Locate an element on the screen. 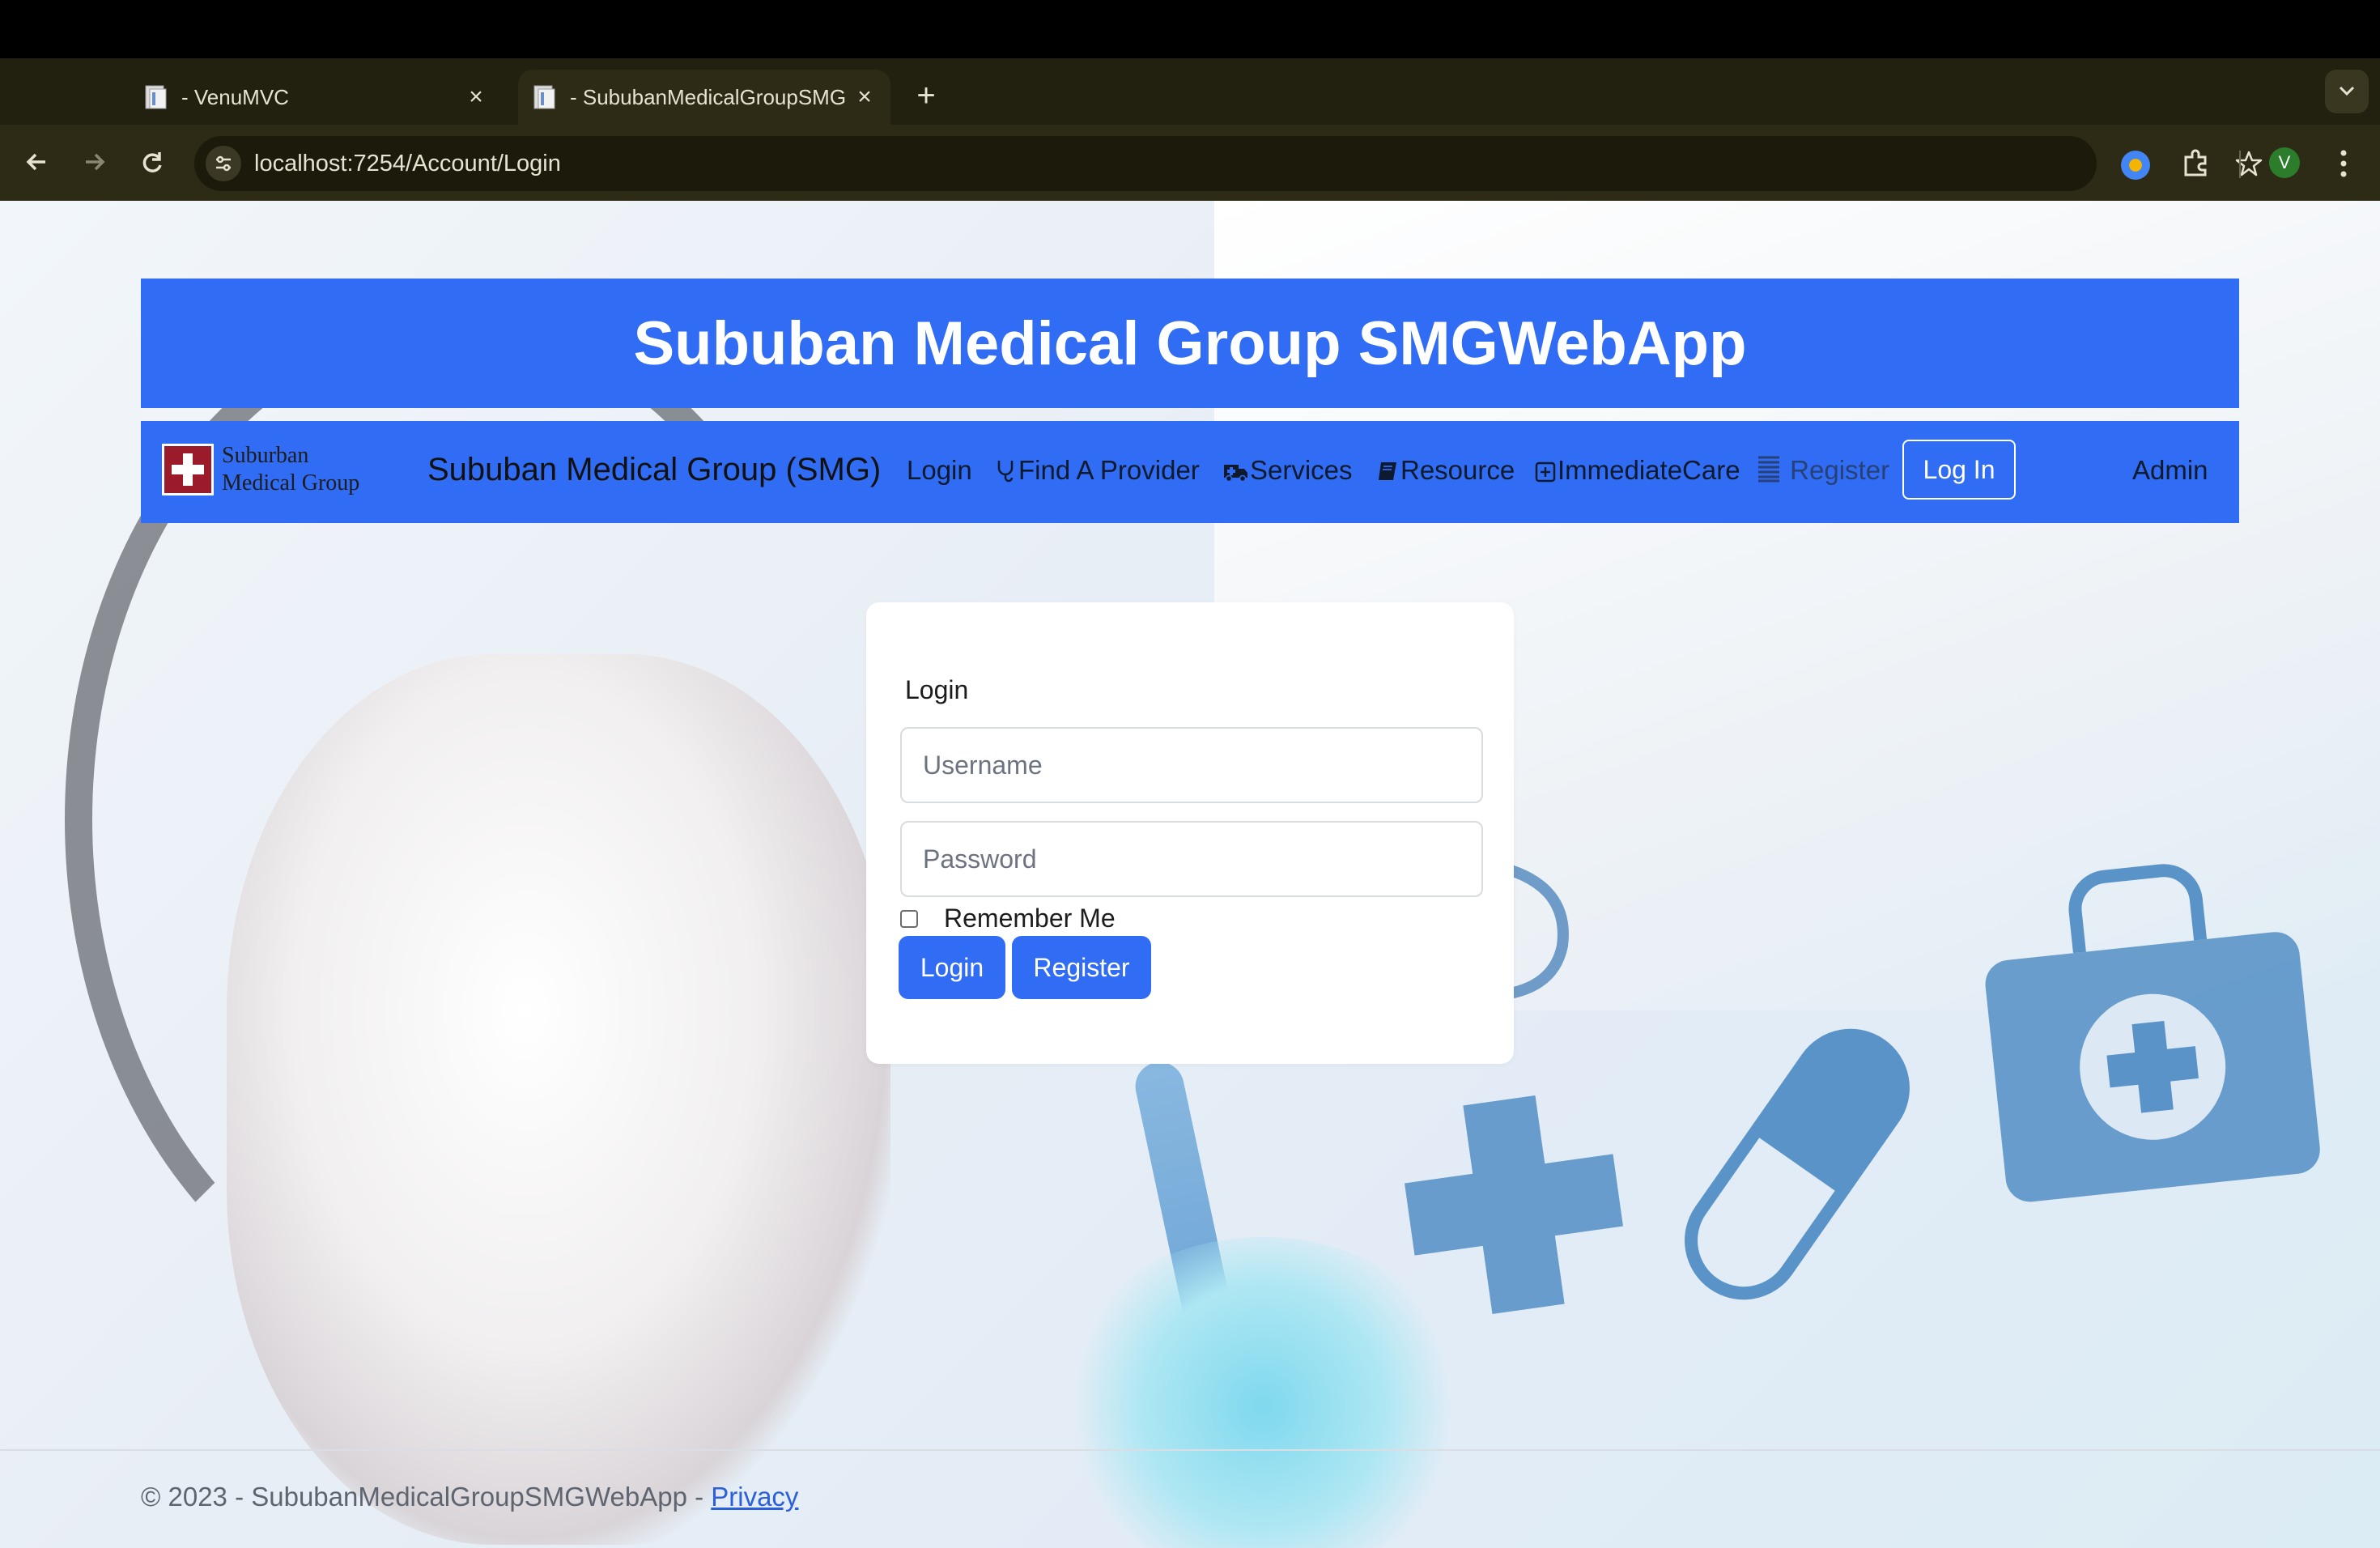 The image size is (2380, 1548). browser-chrome: - VenuMVC × - SububanMedicalGroupSMG × + is located at coordinates (1190, 129).